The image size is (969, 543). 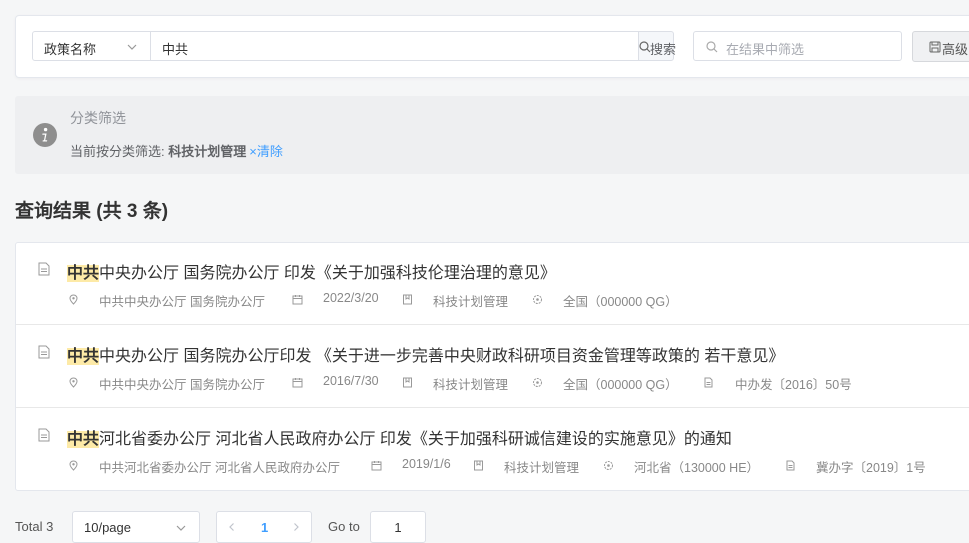 I want to click on keyword-input-value: 中共, so click(x=175, y=49).